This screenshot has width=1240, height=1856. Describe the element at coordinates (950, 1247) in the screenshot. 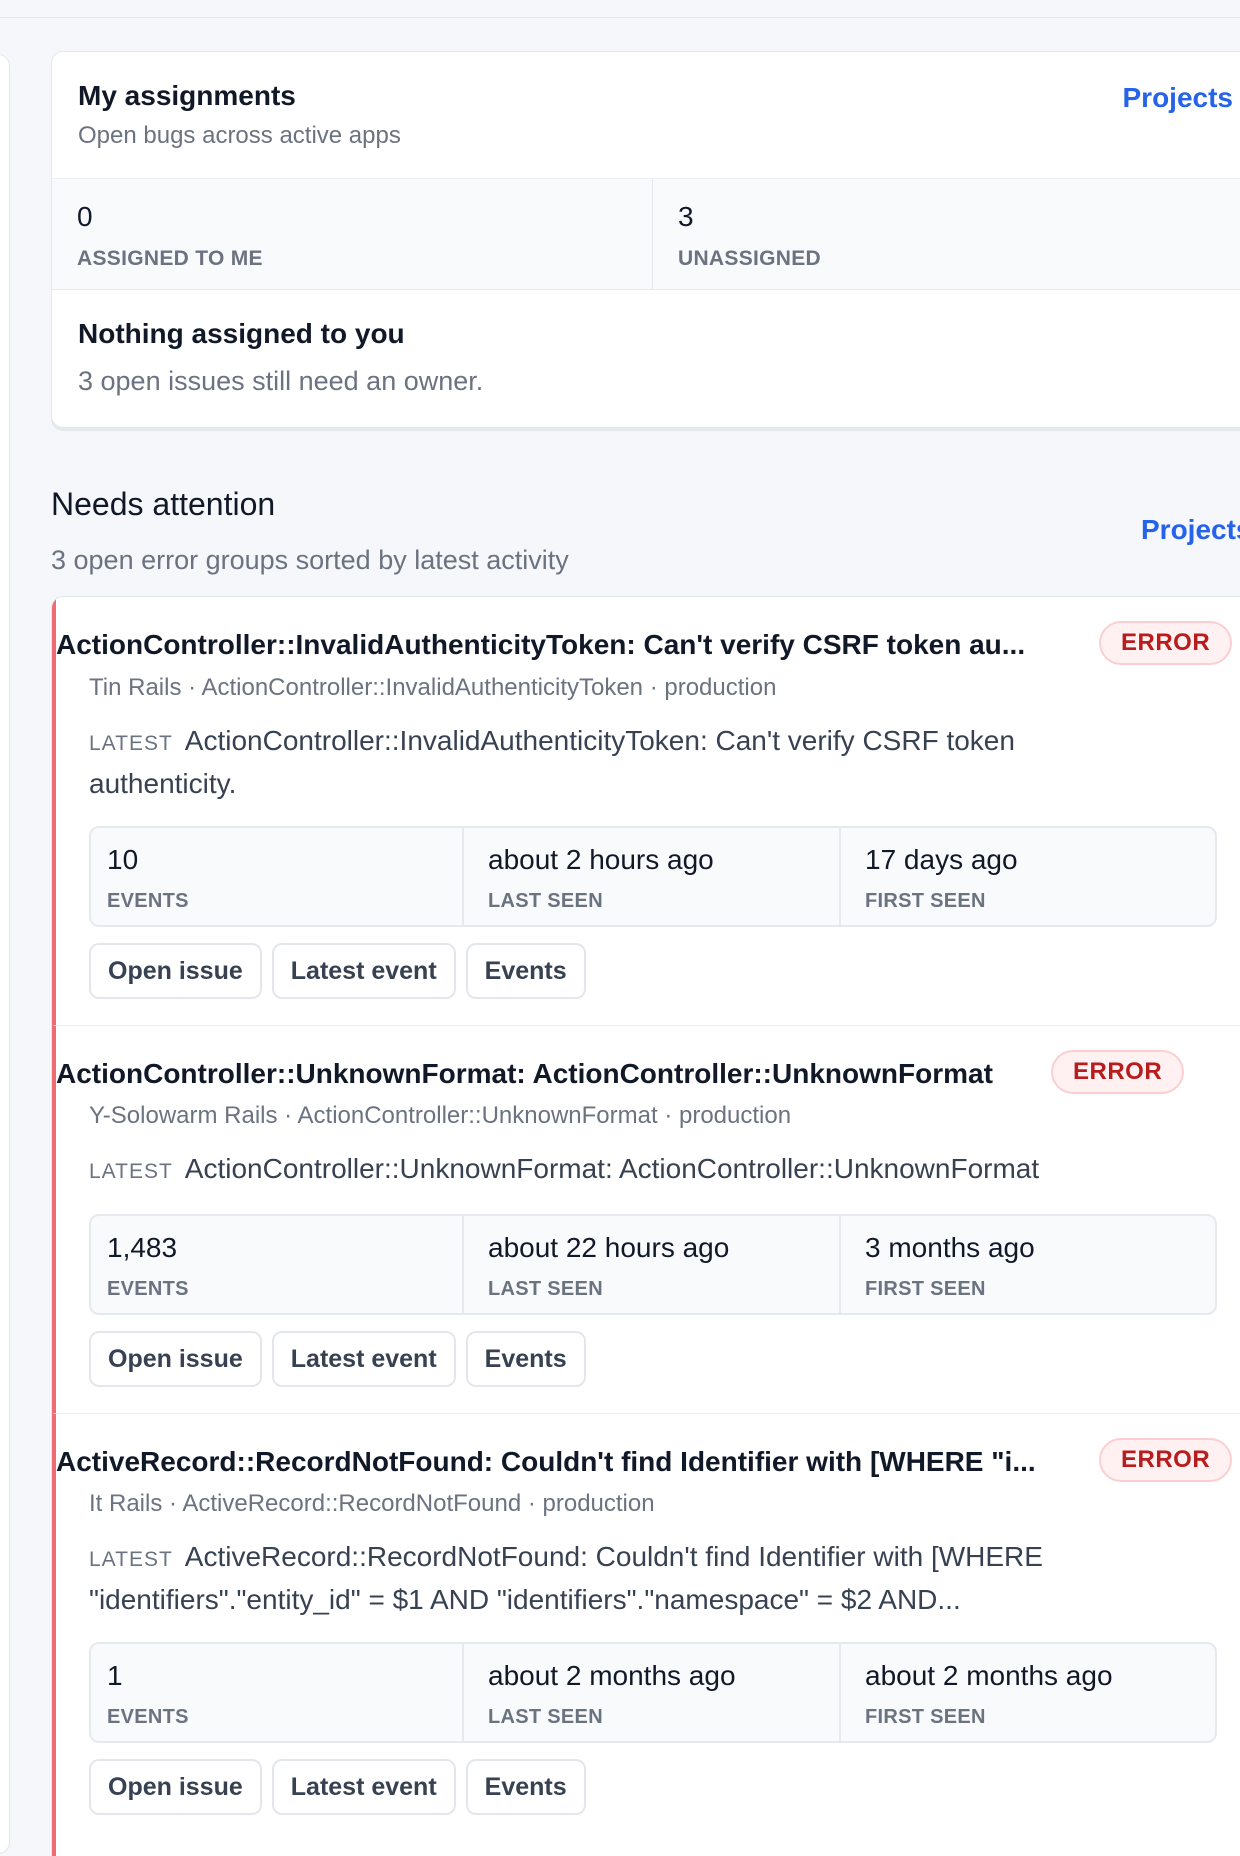

I see `metric-value: 3 months ago` at that location.